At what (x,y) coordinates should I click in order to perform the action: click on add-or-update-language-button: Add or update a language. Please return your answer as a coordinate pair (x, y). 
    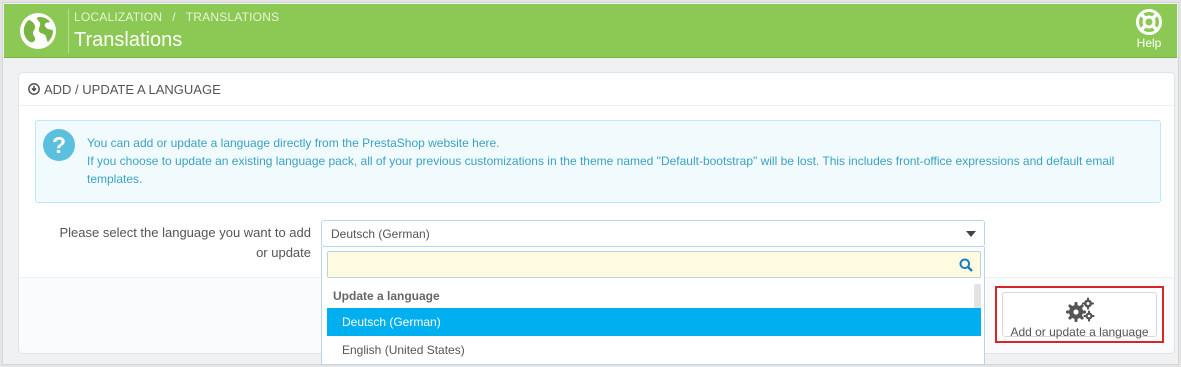
    Looking at the image, I should click on (1079, 315).